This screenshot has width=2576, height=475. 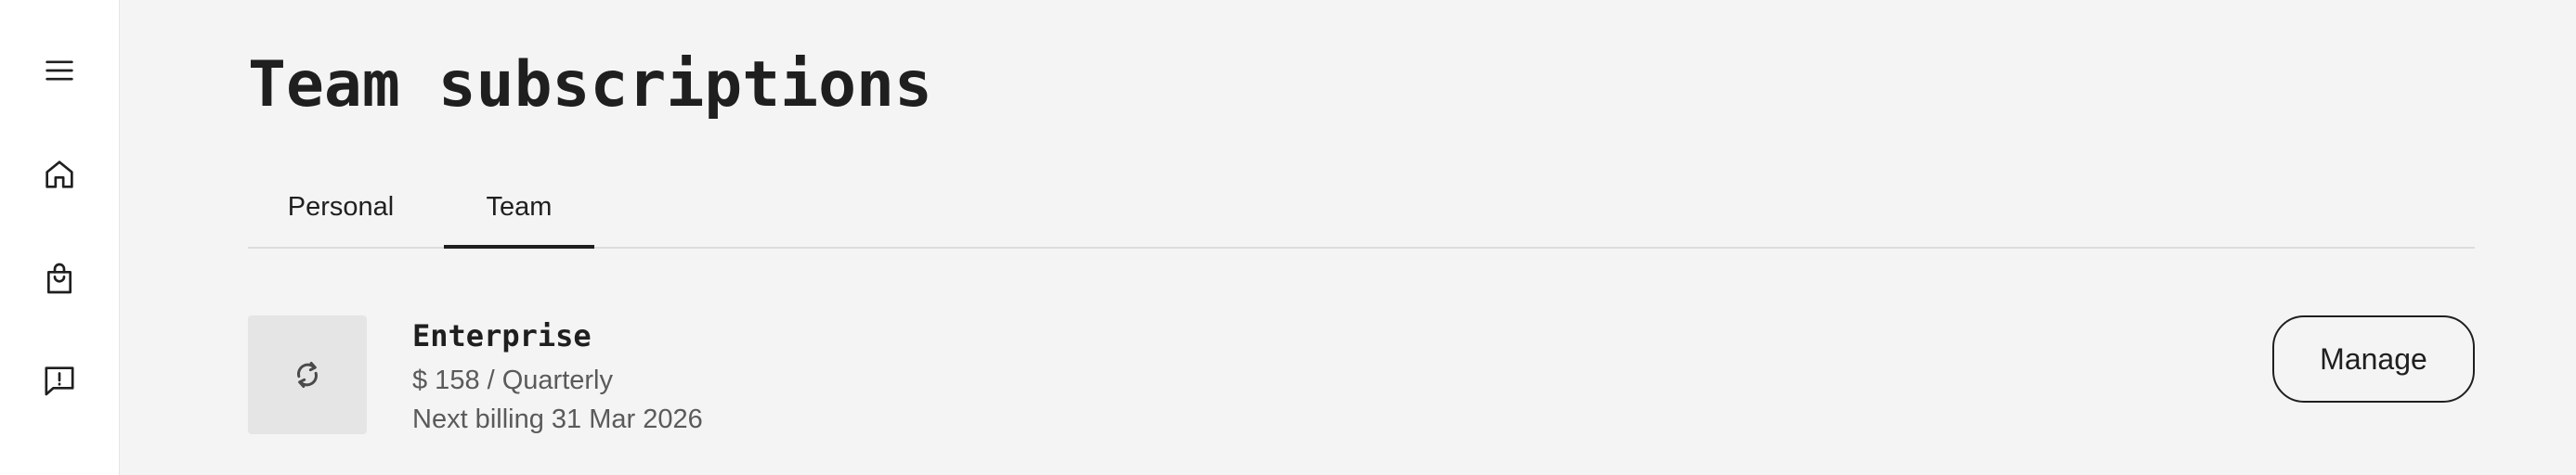 I want to click on home-icon, so click(x=59, y=174).